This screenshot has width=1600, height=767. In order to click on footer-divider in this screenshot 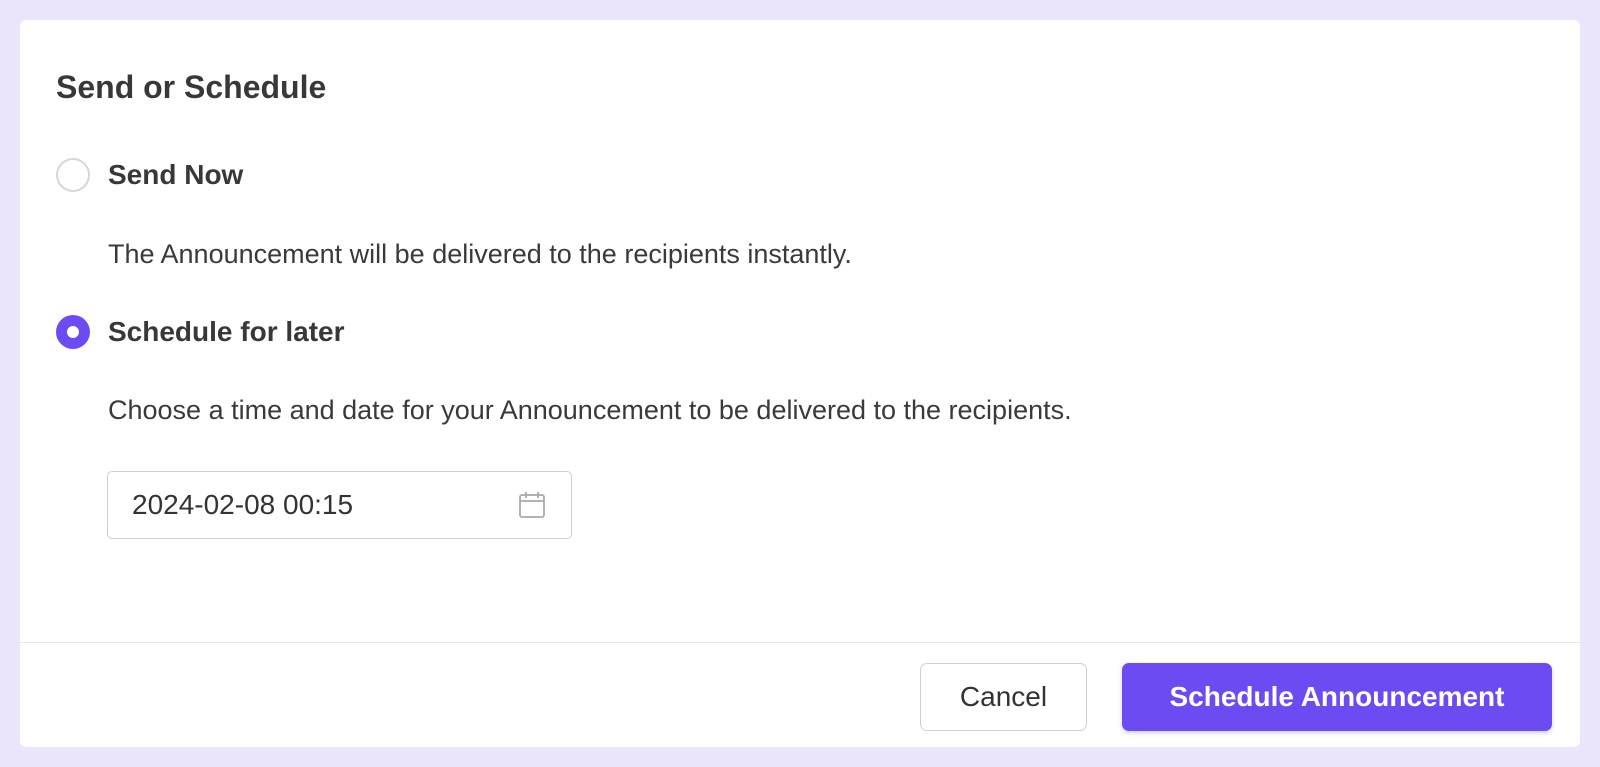, I will do `click(800, 642)`.